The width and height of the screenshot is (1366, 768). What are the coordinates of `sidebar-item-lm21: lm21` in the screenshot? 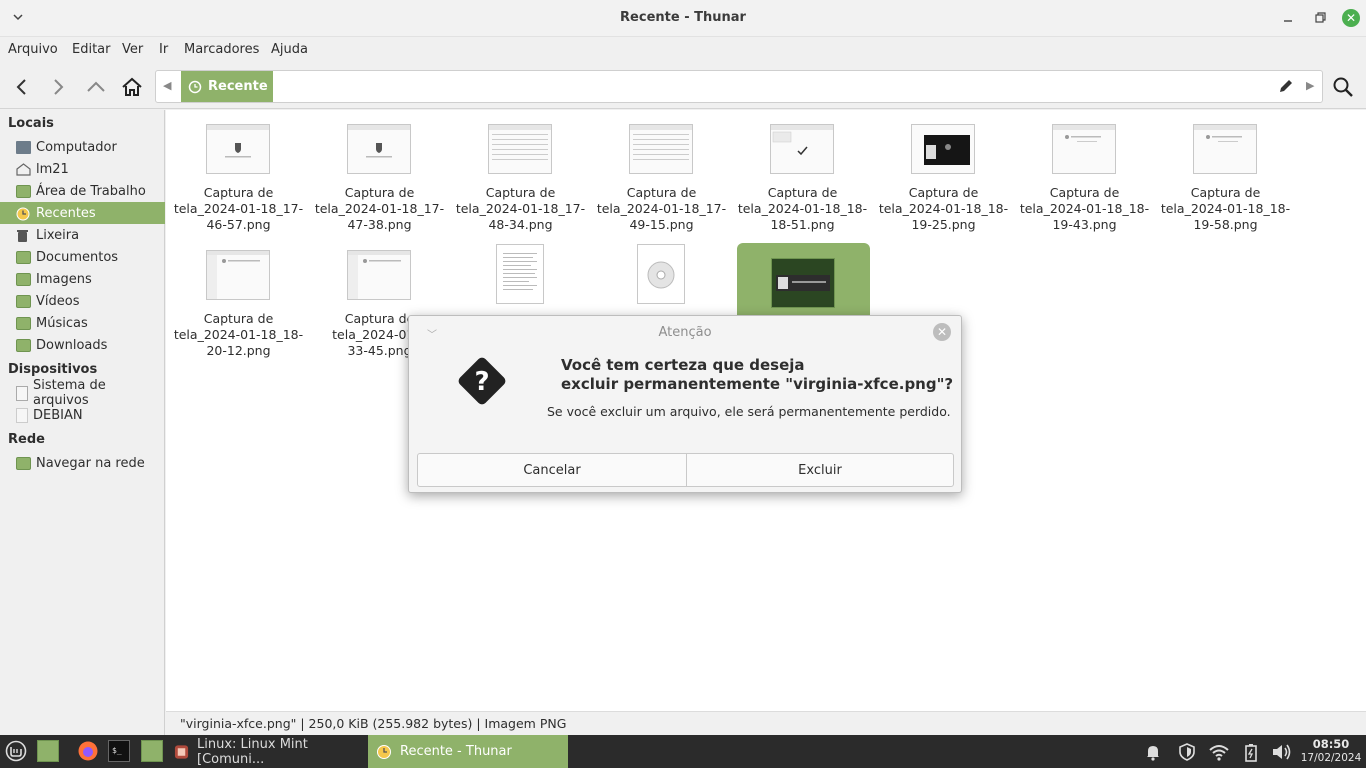 It's located at (82, 169).